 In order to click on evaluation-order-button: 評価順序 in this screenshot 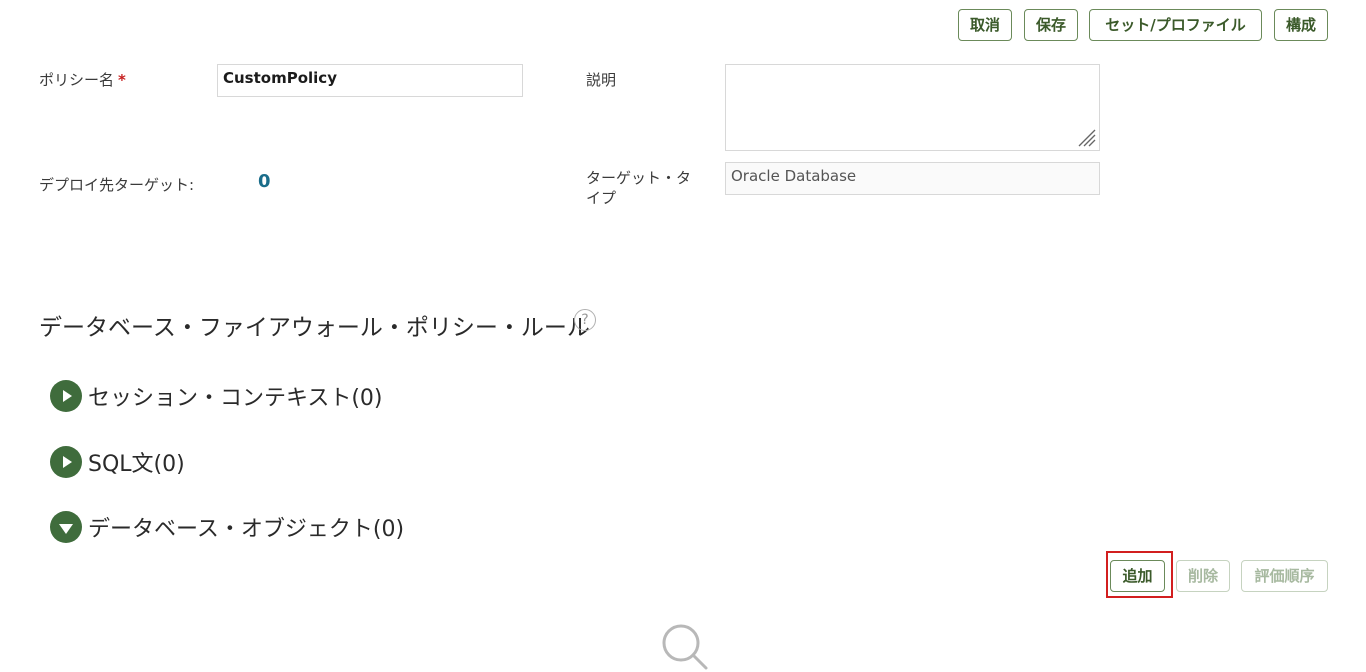, I will do `click(1284, 576)`.